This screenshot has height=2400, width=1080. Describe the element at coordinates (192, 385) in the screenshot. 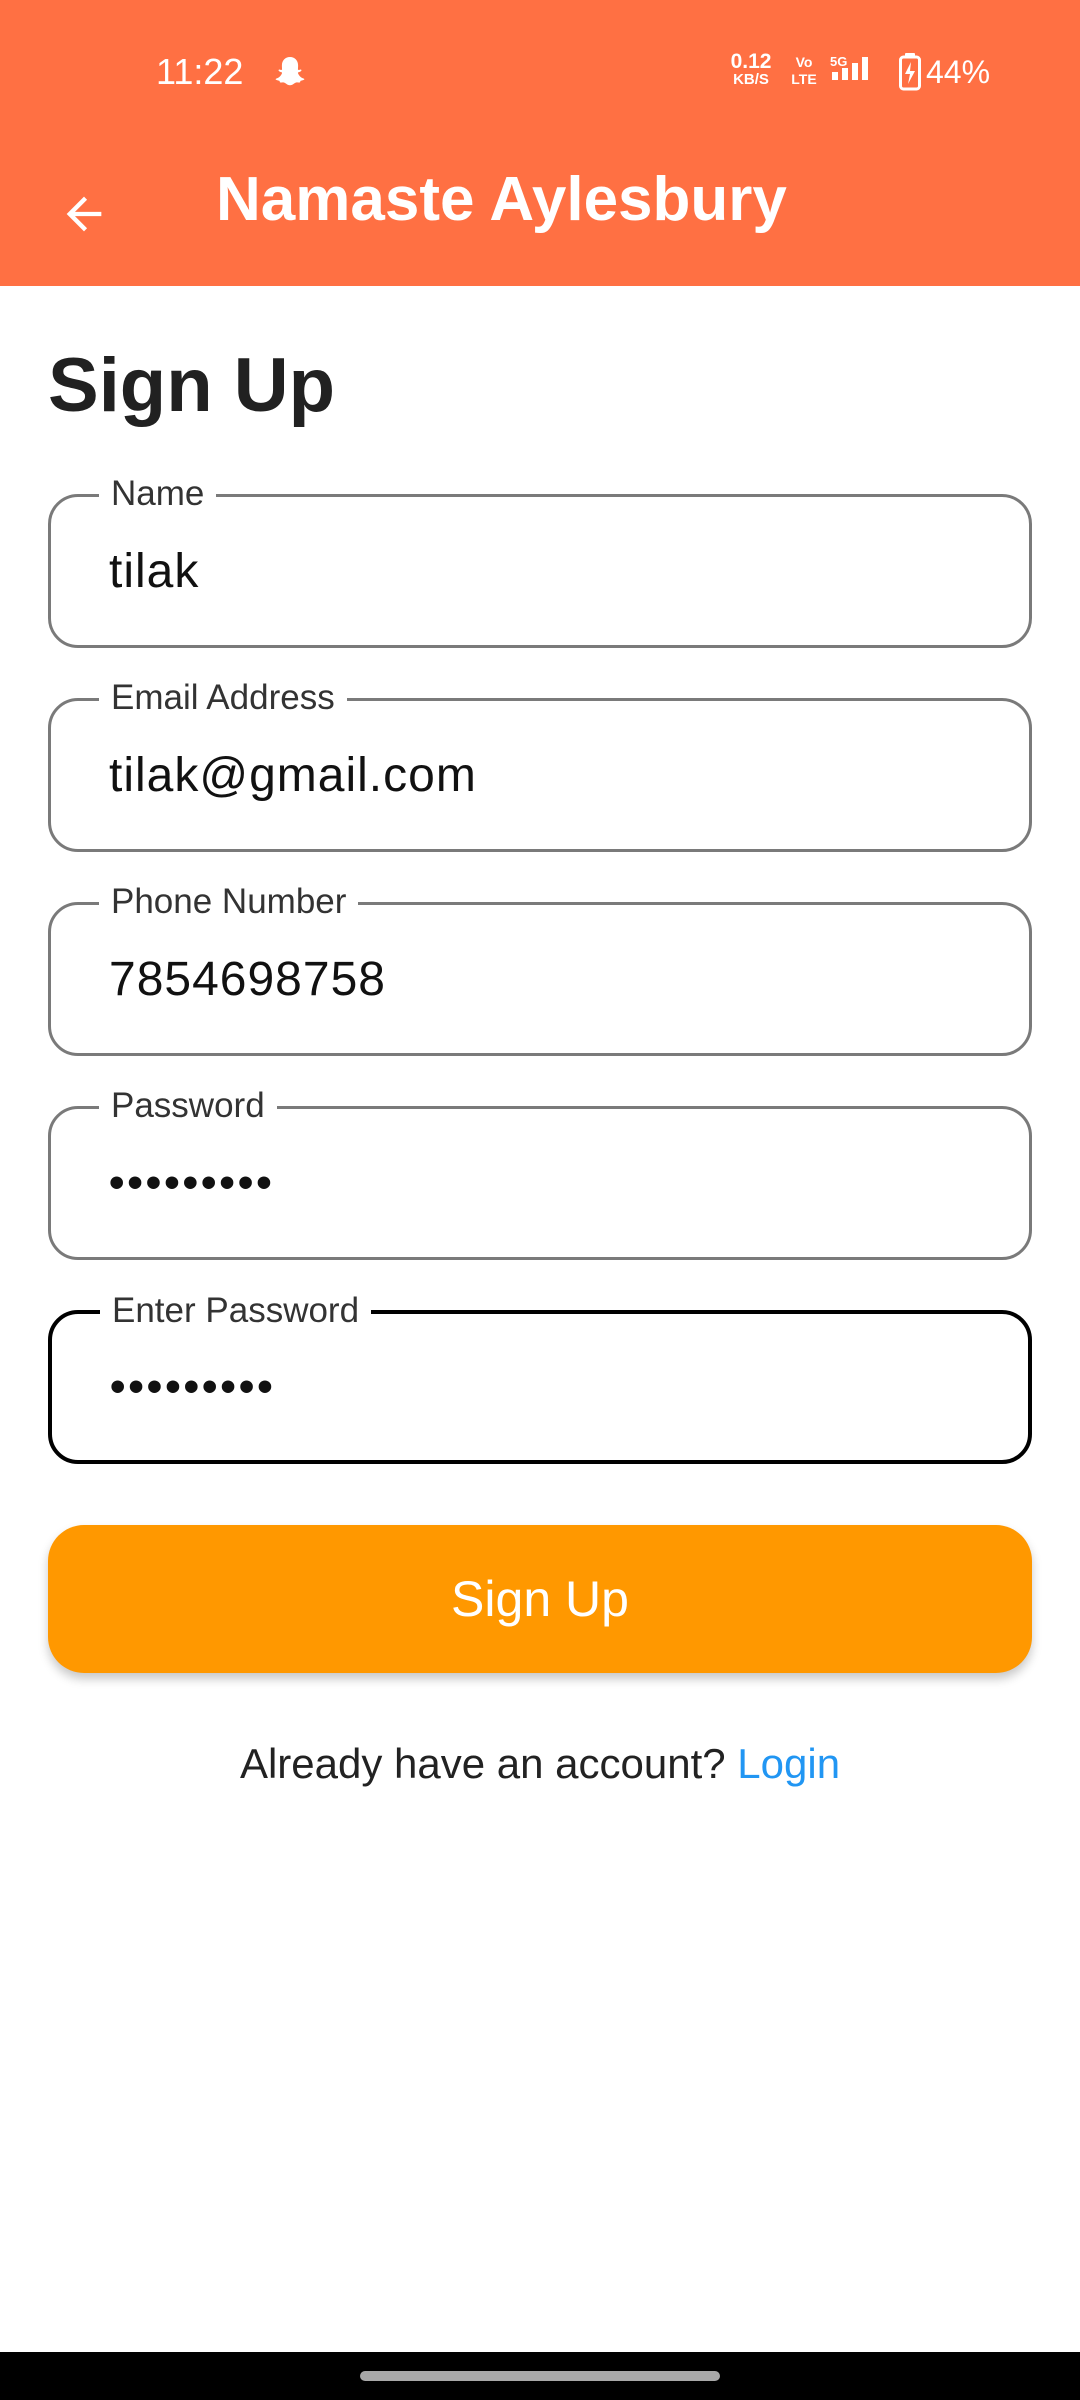

I see `page-title: Sign Up` at that location.